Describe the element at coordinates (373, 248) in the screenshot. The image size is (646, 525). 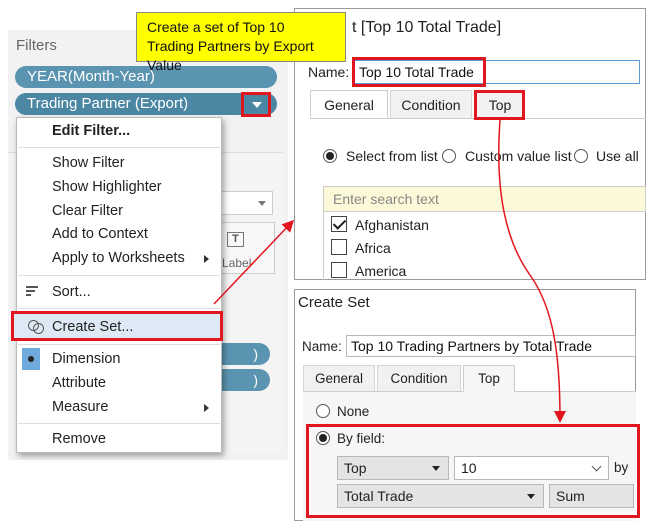
I see `member-label: Africa` at that location.